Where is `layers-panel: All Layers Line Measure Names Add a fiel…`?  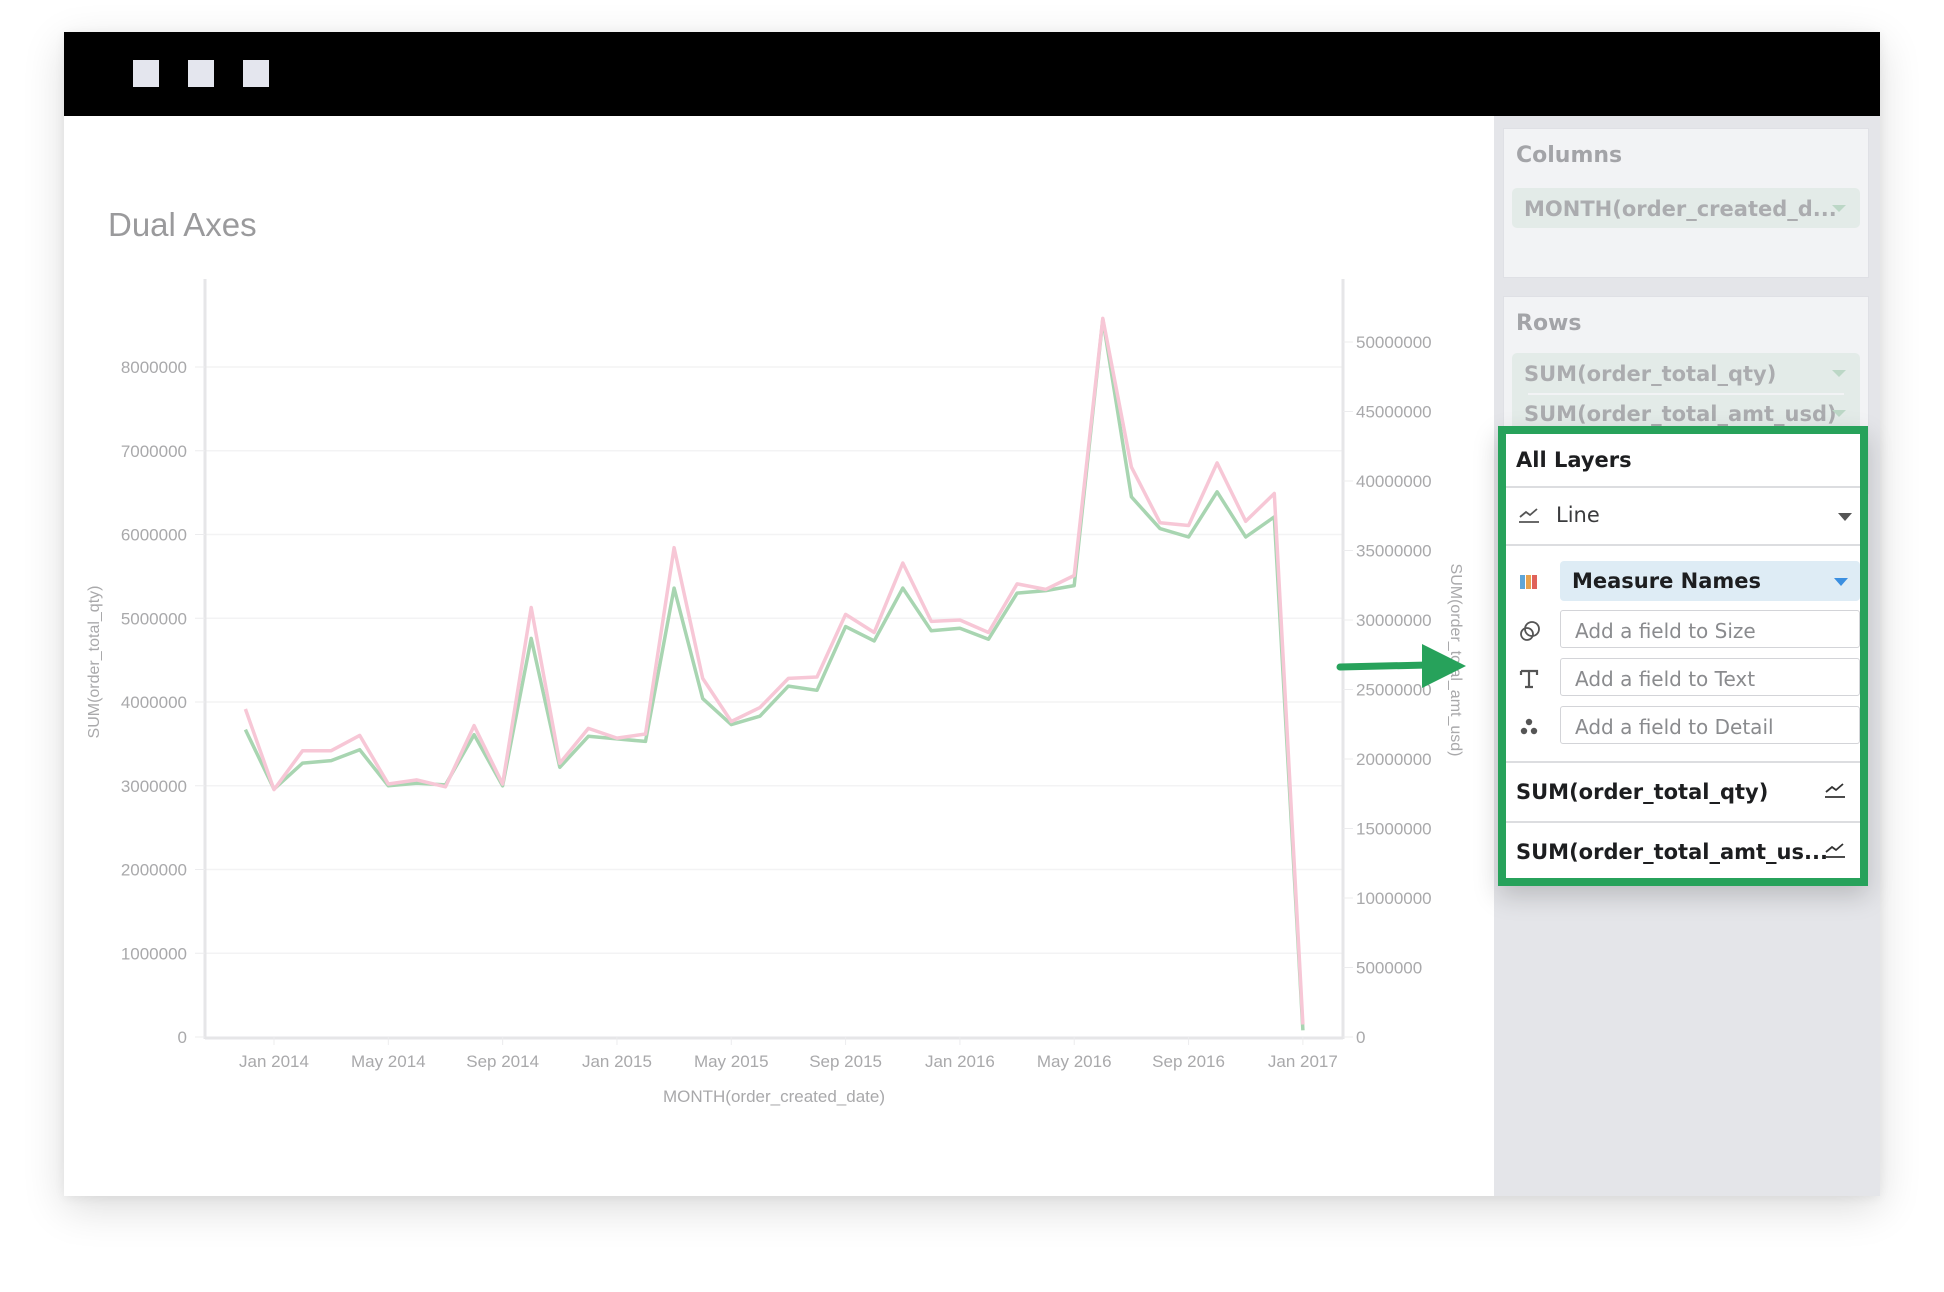
layers-panel: All Layers Line Measure Names Add a fiel… is located at coordinates (1683, 656).